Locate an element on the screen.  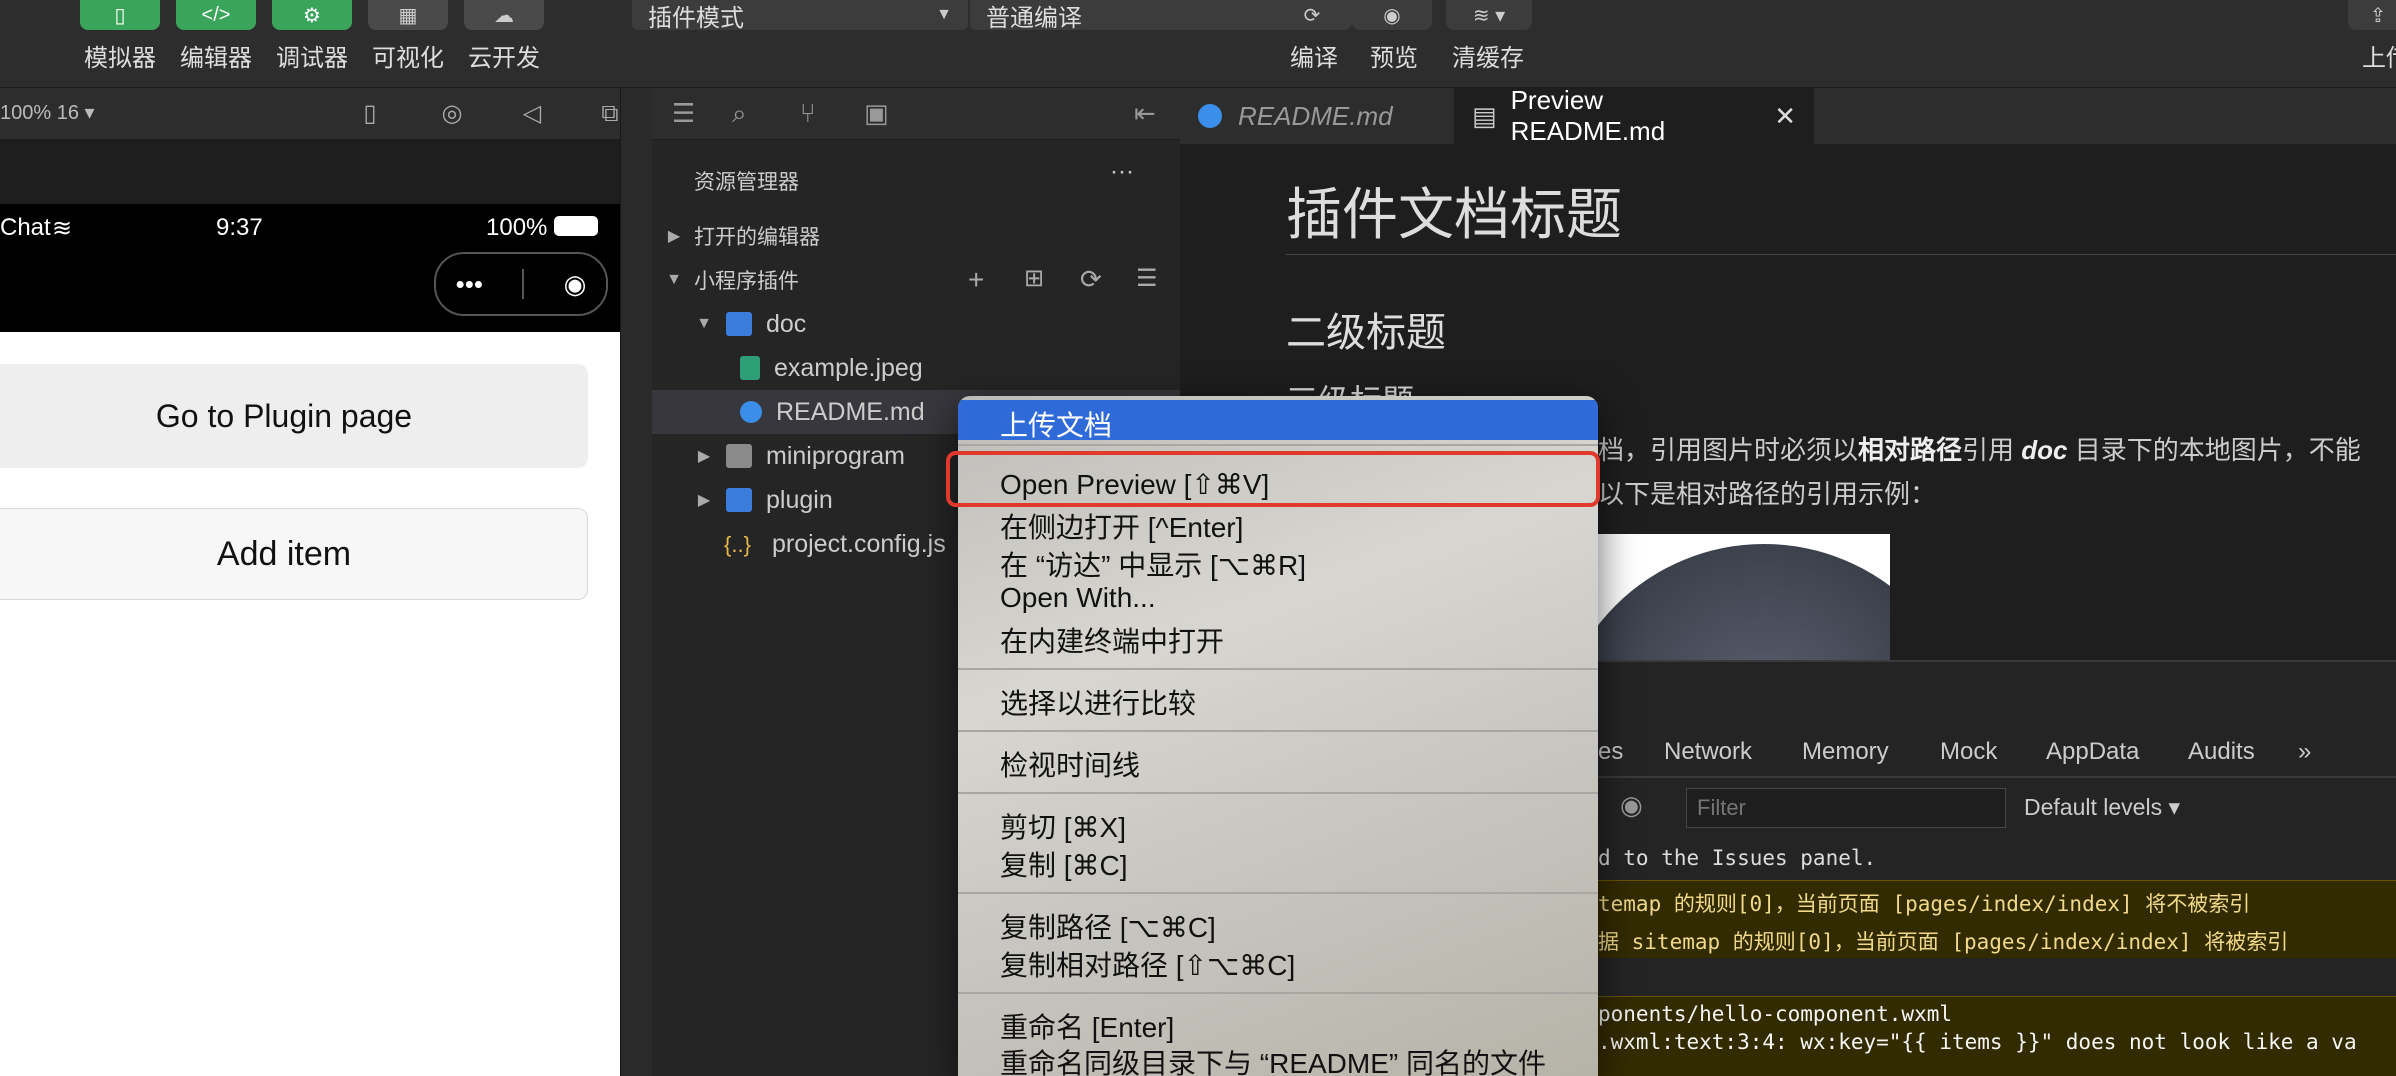
menu-item-rename-sibling: 重命名同级目录下与 “README” 同名的文件 is located at coordinates (1273, 1059).